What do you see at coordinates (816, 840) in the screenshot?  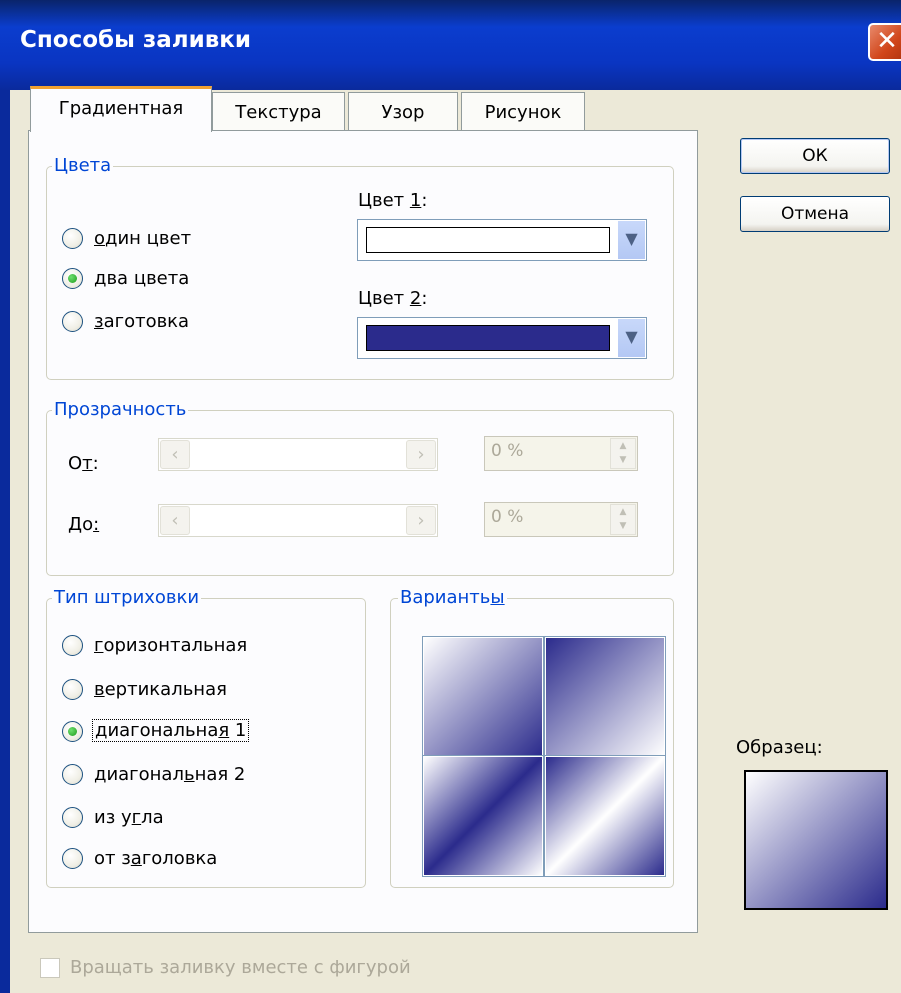 I see `sample-preview` at bounding box center [816, 840].